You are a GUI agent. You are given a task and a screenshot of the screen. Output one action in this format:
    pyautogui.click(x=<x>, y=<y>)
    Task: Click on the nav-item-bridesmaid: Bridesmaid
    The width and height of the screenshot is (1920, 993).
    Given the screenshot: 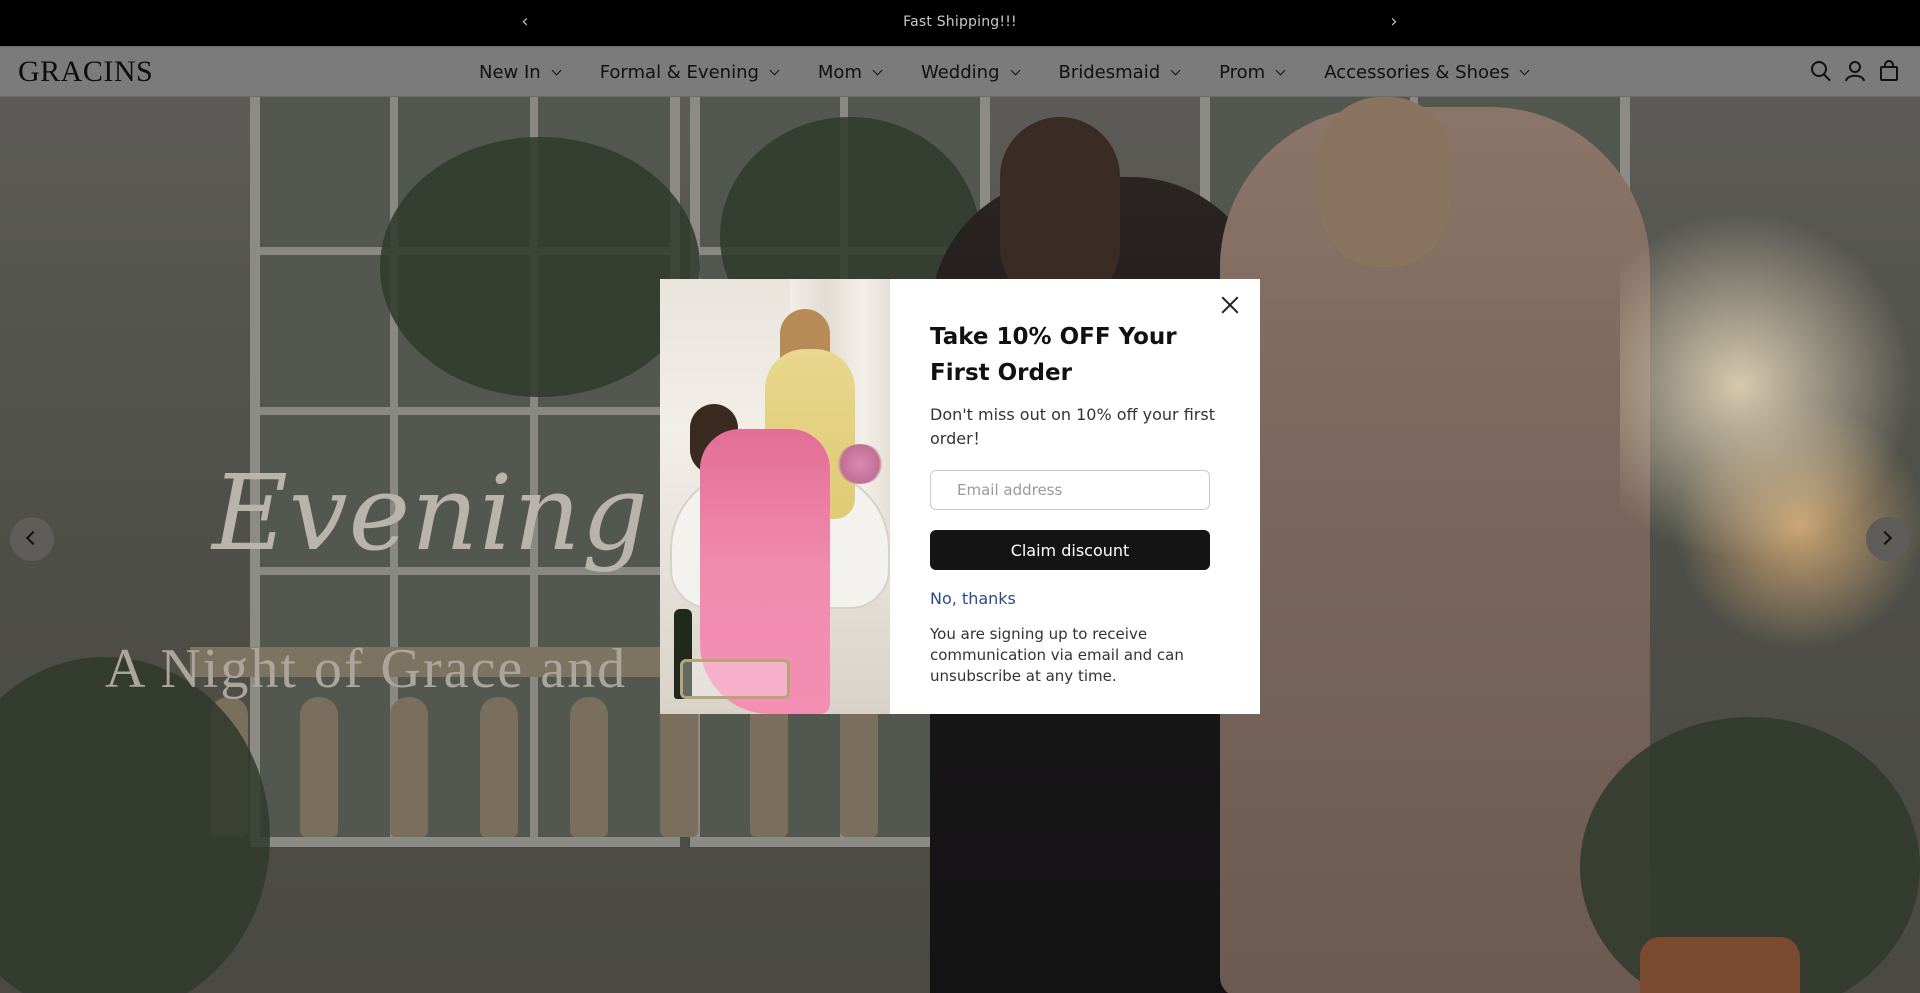 What is the action you would take?
    pyautogui.click(x=1119, y=72)
    